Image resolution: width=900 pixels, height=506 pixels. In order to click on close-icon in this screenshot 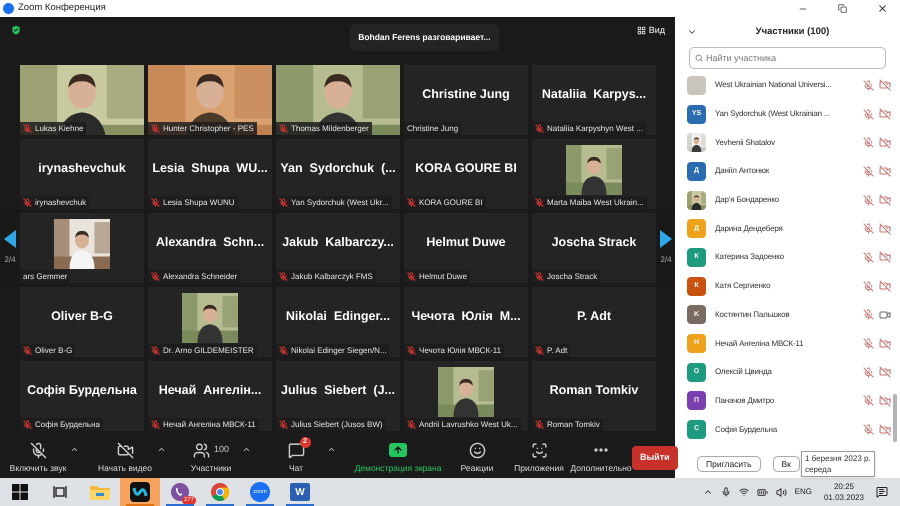, I will do `click(882, 8)`.